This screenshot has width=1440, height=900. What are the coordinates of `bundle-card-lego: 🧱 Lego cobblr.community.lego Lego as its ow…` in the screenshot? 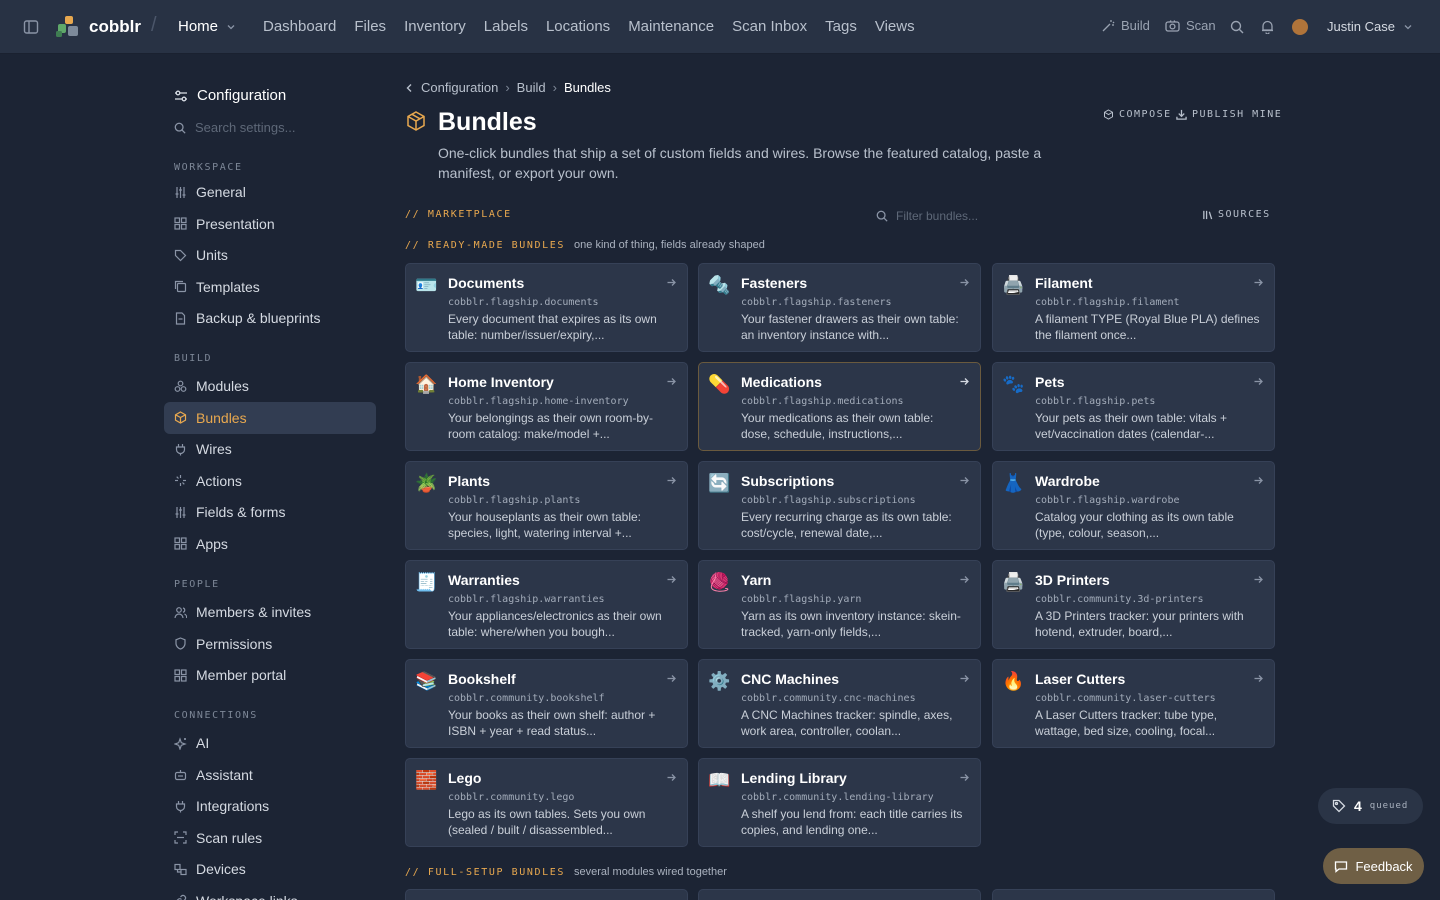 It's located at (546, 802).